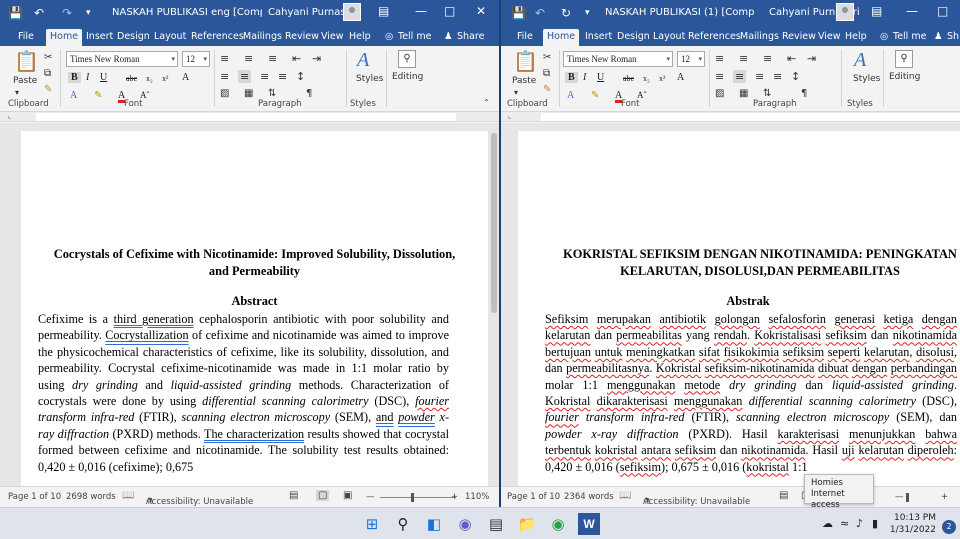 This screenshot has width=960, height=539. I want to click on tab-help: Help, so click(856, 37).